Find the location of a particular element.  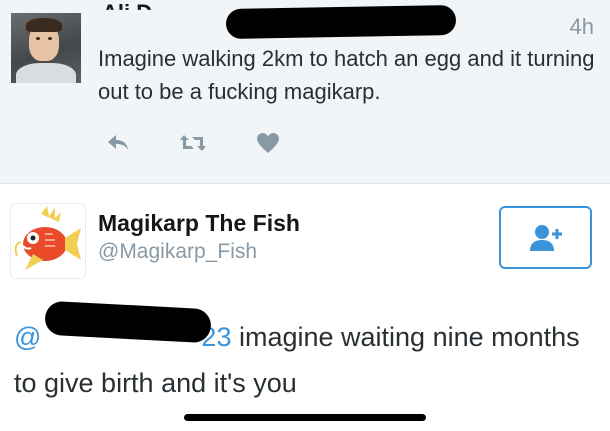

retweet-button is located at coordinates (193, 143).